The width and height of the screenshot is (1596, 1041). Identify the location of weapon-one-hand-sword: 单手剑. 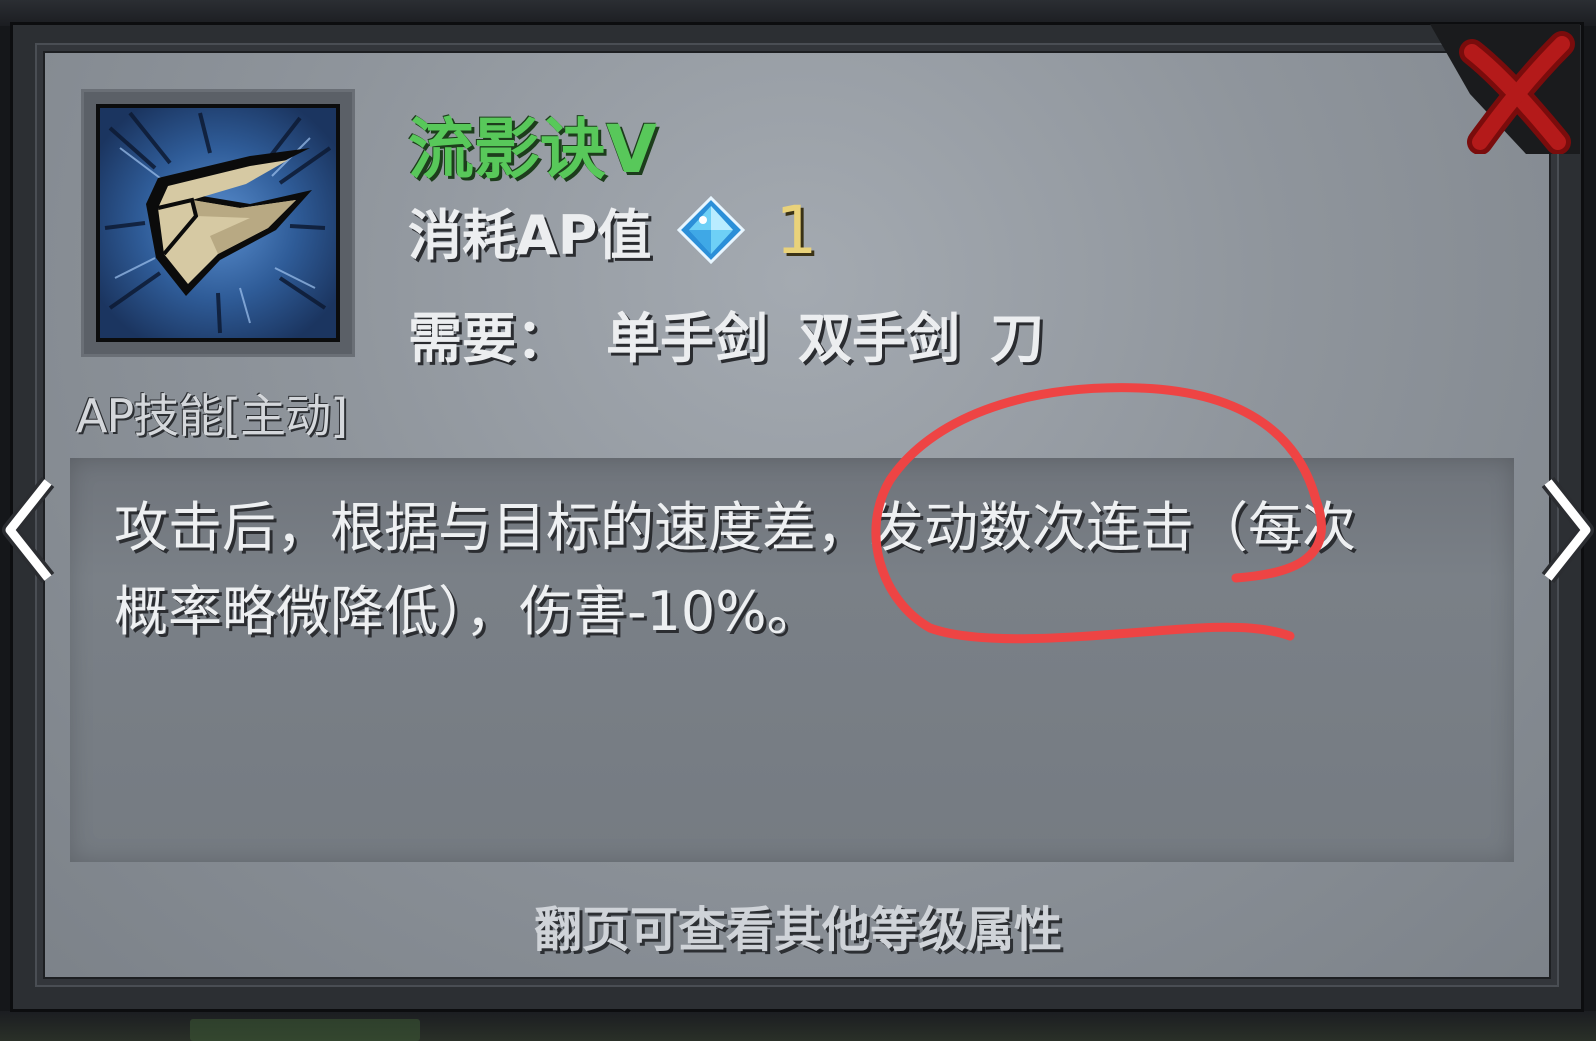
(687, 338).